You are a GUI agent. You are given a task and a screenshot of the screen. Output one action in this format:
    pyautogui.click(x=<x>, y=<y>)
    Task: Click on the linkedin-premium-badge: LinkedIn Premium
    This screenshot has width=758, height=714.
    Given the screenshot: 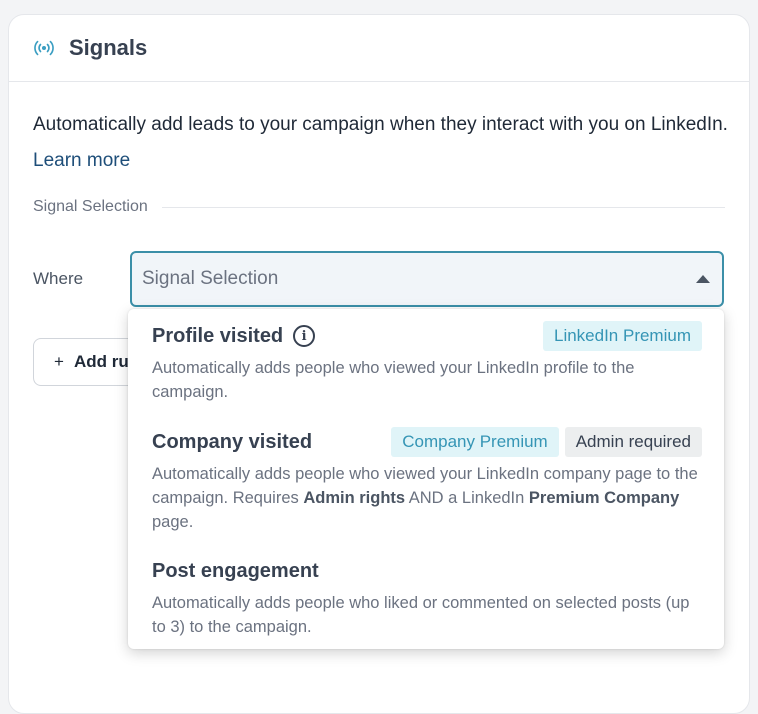 What is the action you would take?
    pyautogui.click(x=622, y=336)
    